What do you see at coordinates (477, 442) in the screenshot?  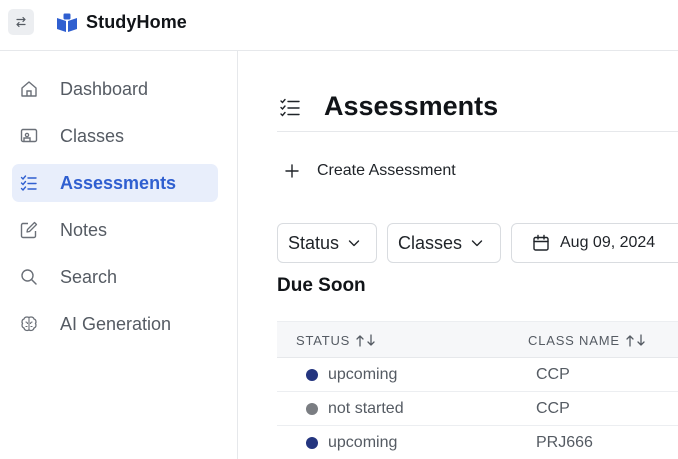 I see `table-row: upcoming PRJ666` at bounding box center [477, 442].